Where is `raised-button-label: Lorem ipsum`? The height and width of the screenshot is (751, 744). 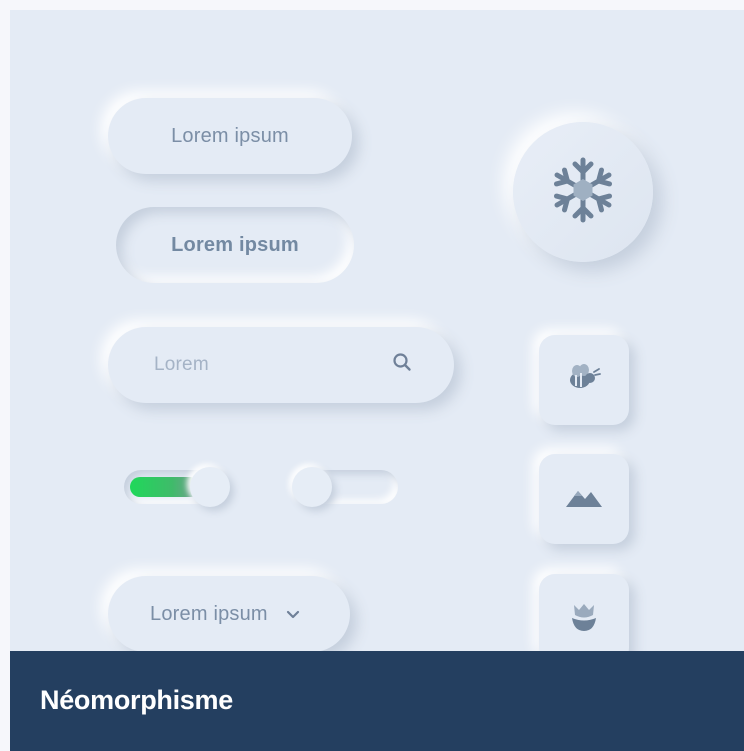 raised-button-label: Lorem ipsum is located at coordinates (230, 135).